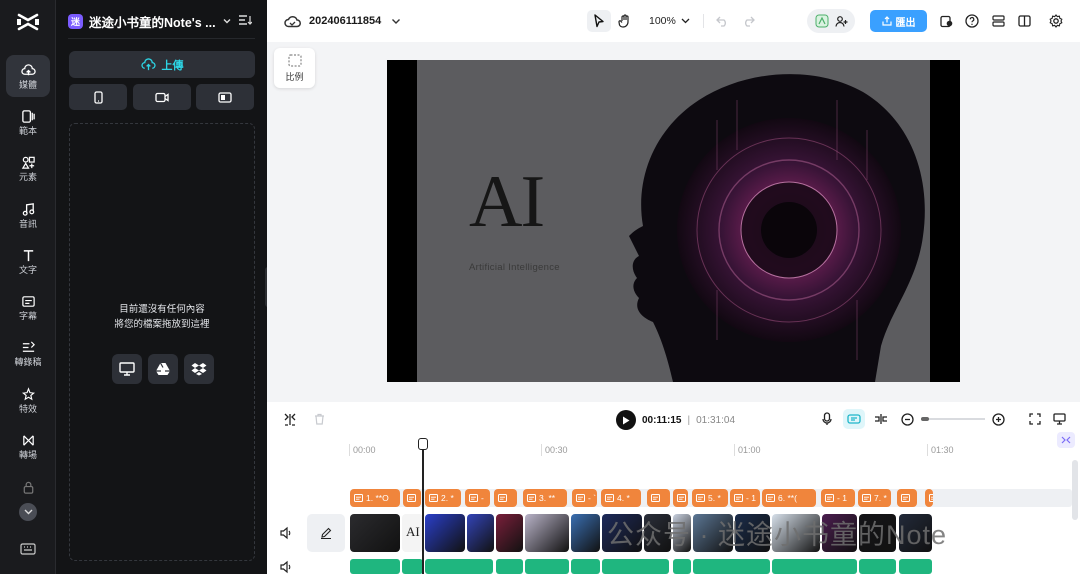 The width and height of the screenshot is (1080, 574). What do you see at coordinates (127, 369) in the screenshot?
I see `upload-from-computer-button` at bounding box center [127, 369].